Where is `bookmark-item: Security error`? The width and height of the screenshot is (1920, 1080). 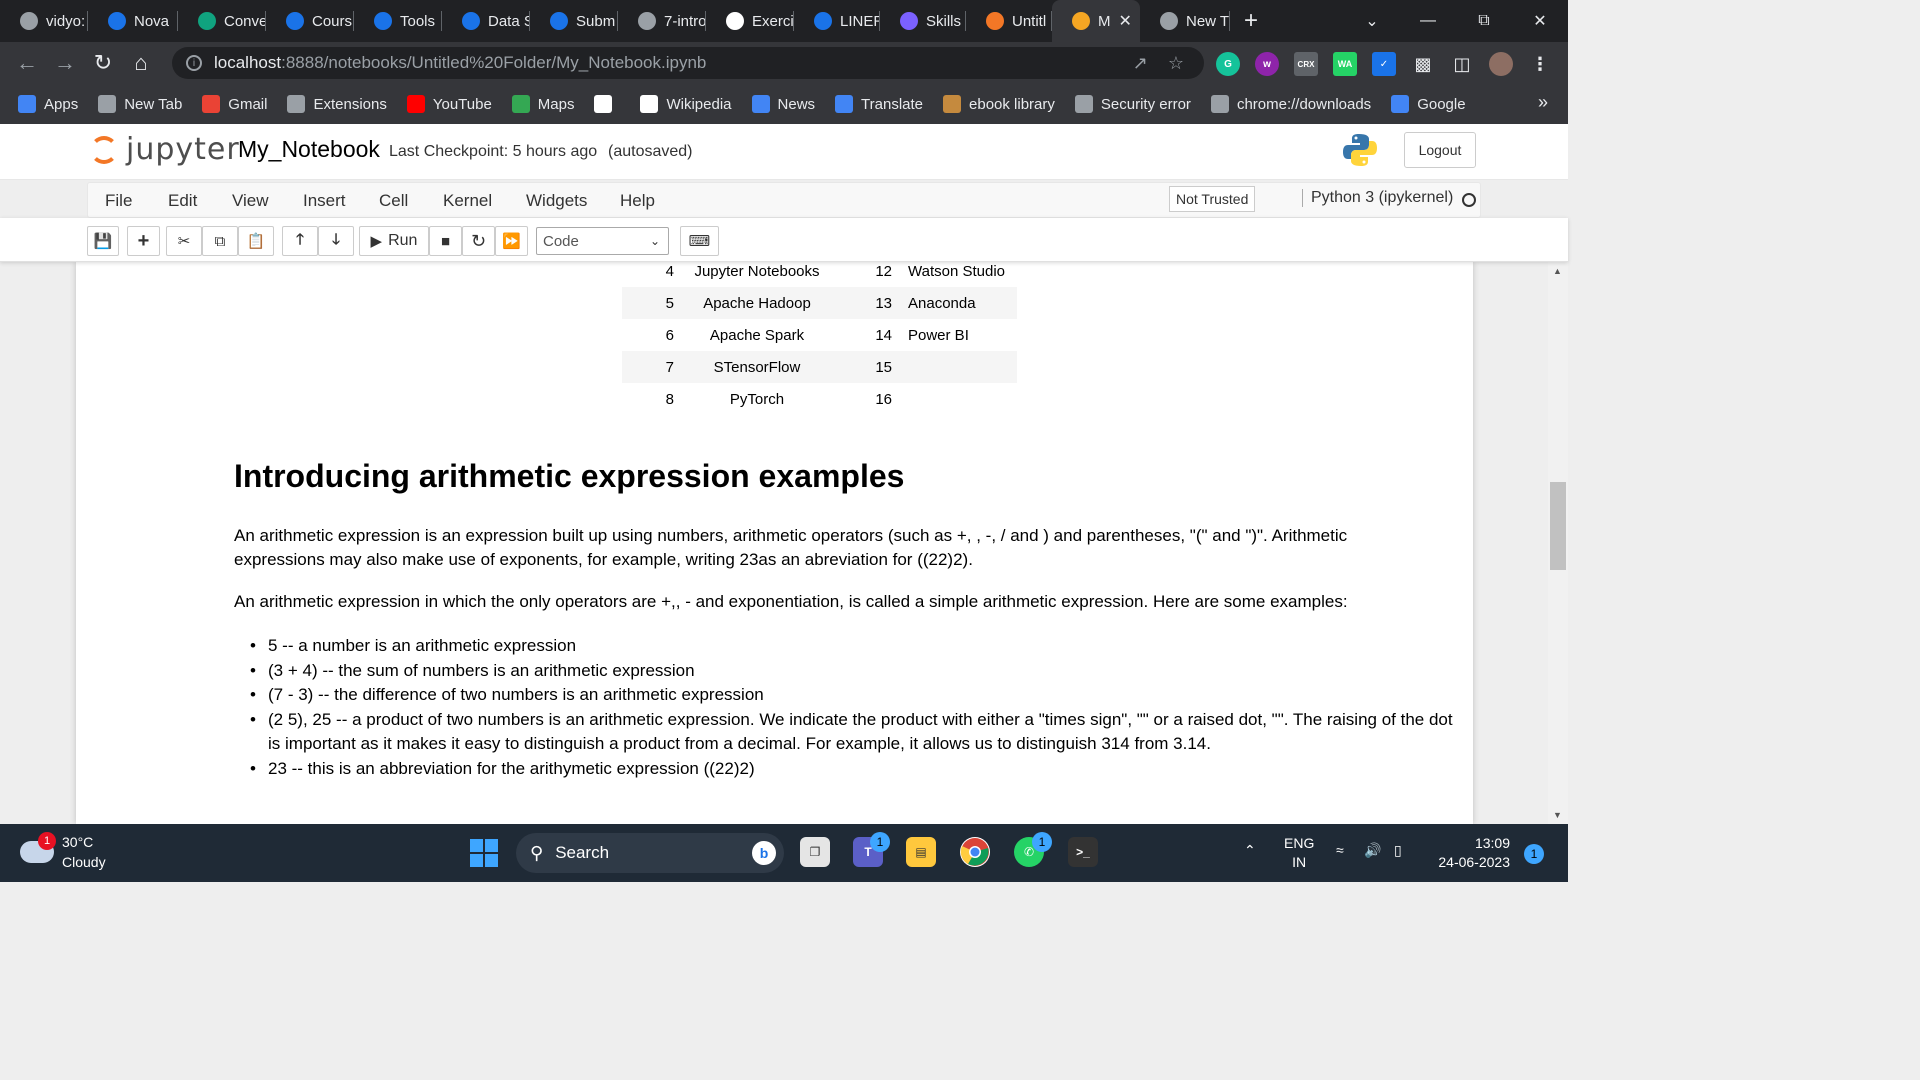
bookmark-item: Security error is located at coordinates (1132, 104).